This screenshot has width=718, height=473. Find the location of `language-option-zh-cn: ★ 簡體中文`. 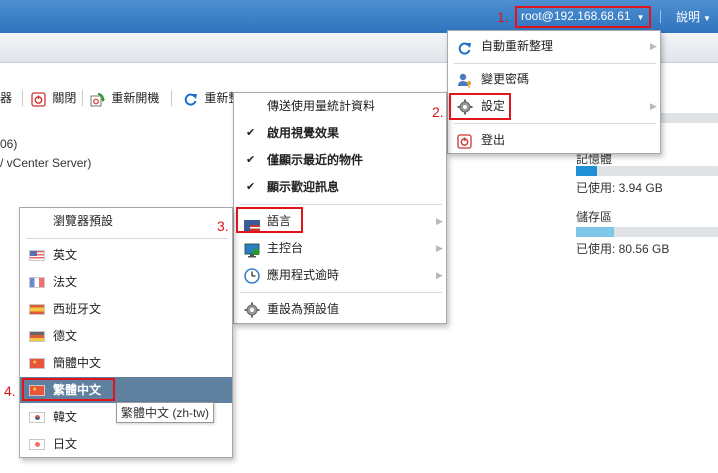

language-option-zh-cn: ★ 簡體中文 is located at coordinates (126, 363).